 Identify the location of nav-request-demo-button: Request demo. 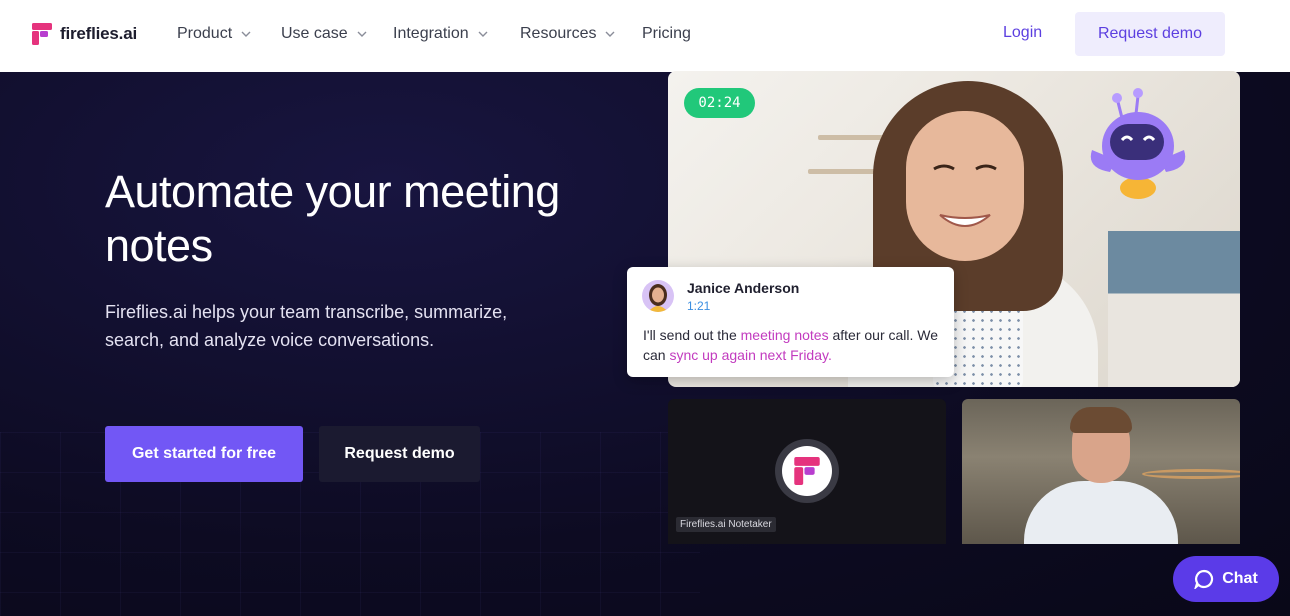
(1150, 34).